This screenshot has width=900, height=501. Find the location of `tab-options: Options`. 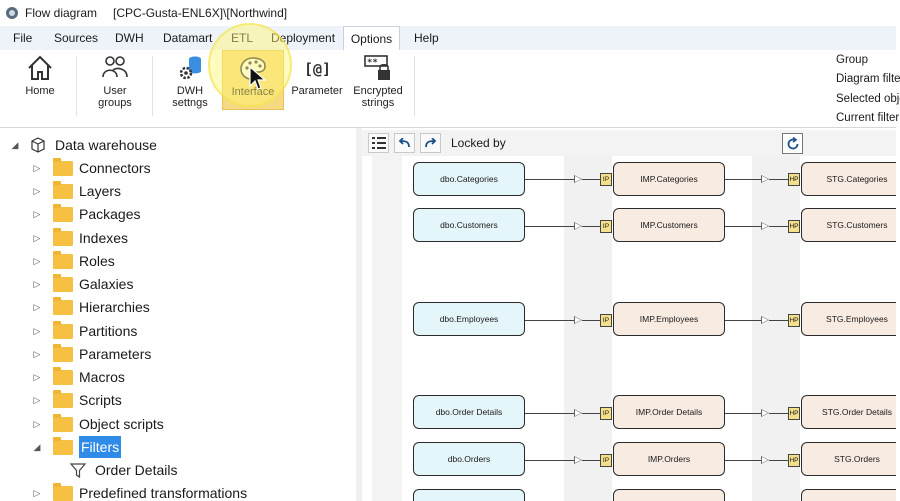

tab-options: Options is located at coordinates (371, 38).